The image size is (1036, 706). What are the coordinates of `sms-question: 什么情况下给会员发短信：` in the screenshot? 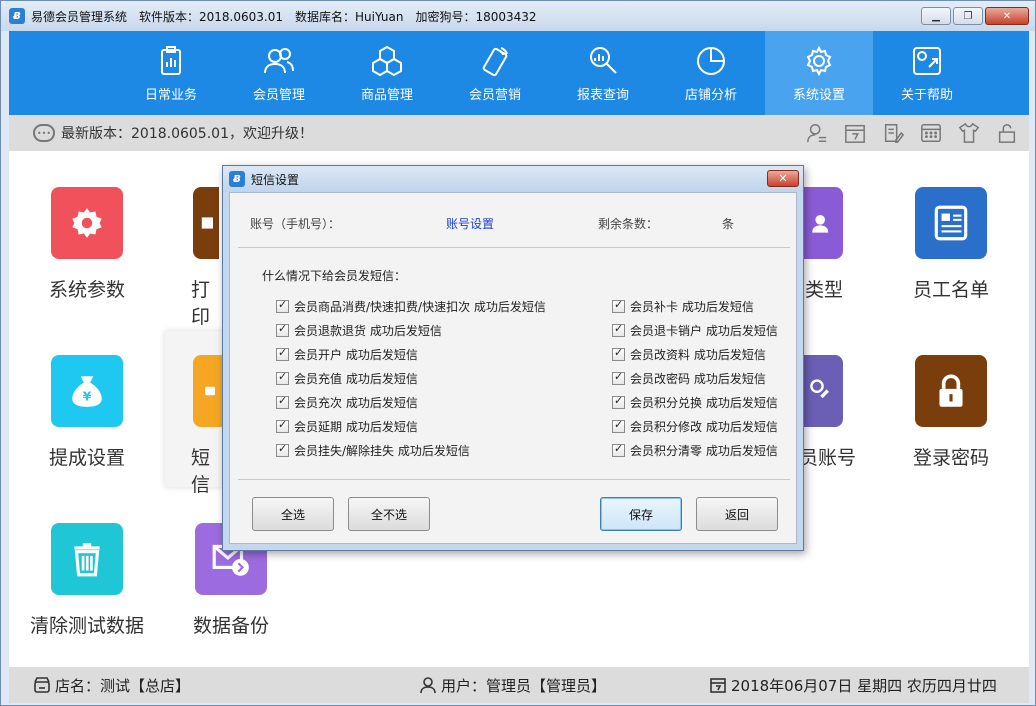 It's located at (334, 276).